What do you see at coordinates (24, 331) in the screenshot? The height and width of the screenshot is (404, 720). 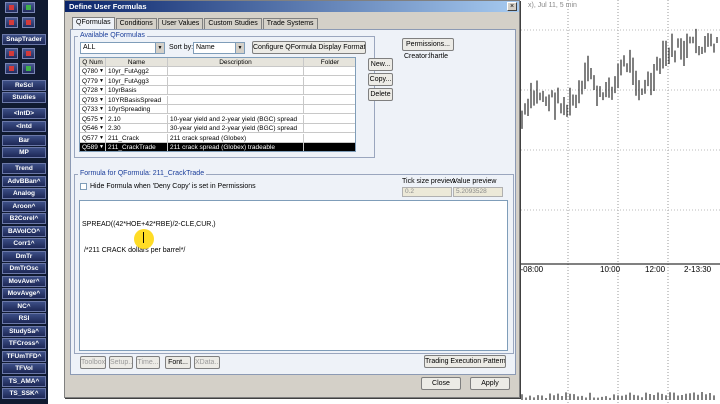 I see `study-button-13: StudySa^` at bounding box center [24, 331].